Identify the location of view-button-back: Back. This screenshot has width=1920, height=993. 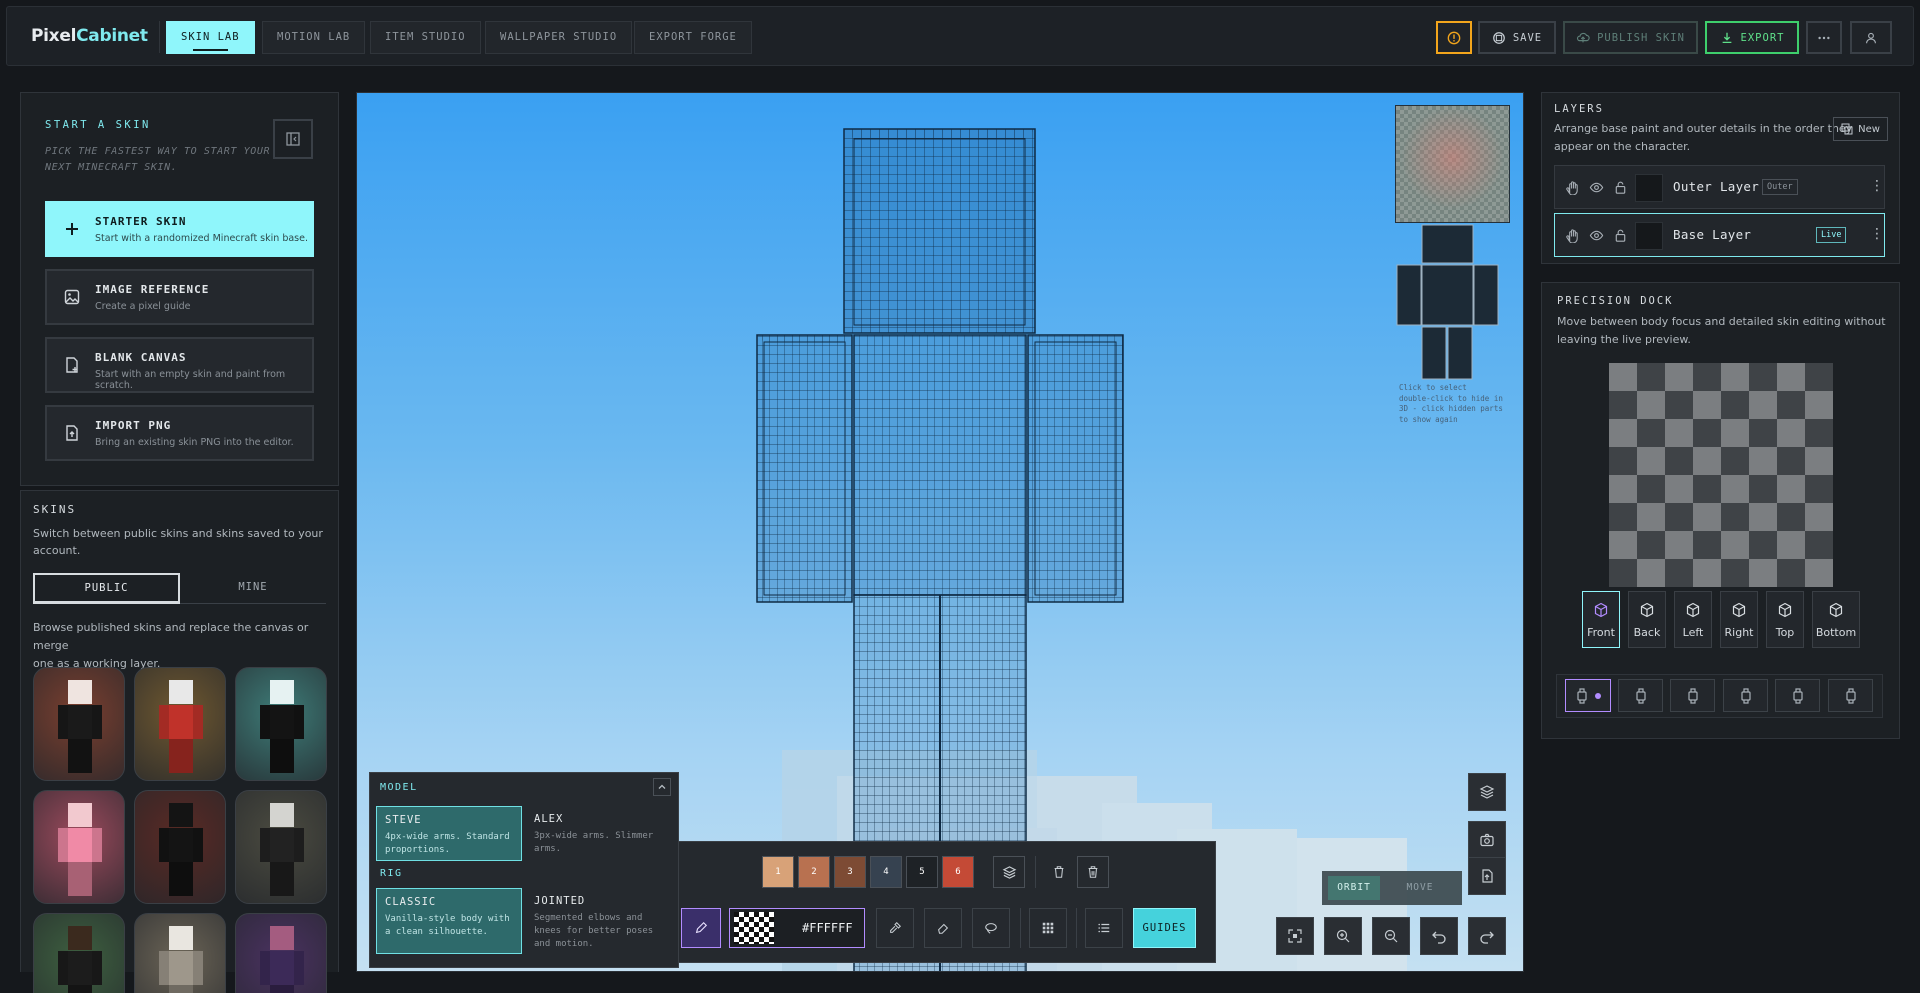
(1647, 619).